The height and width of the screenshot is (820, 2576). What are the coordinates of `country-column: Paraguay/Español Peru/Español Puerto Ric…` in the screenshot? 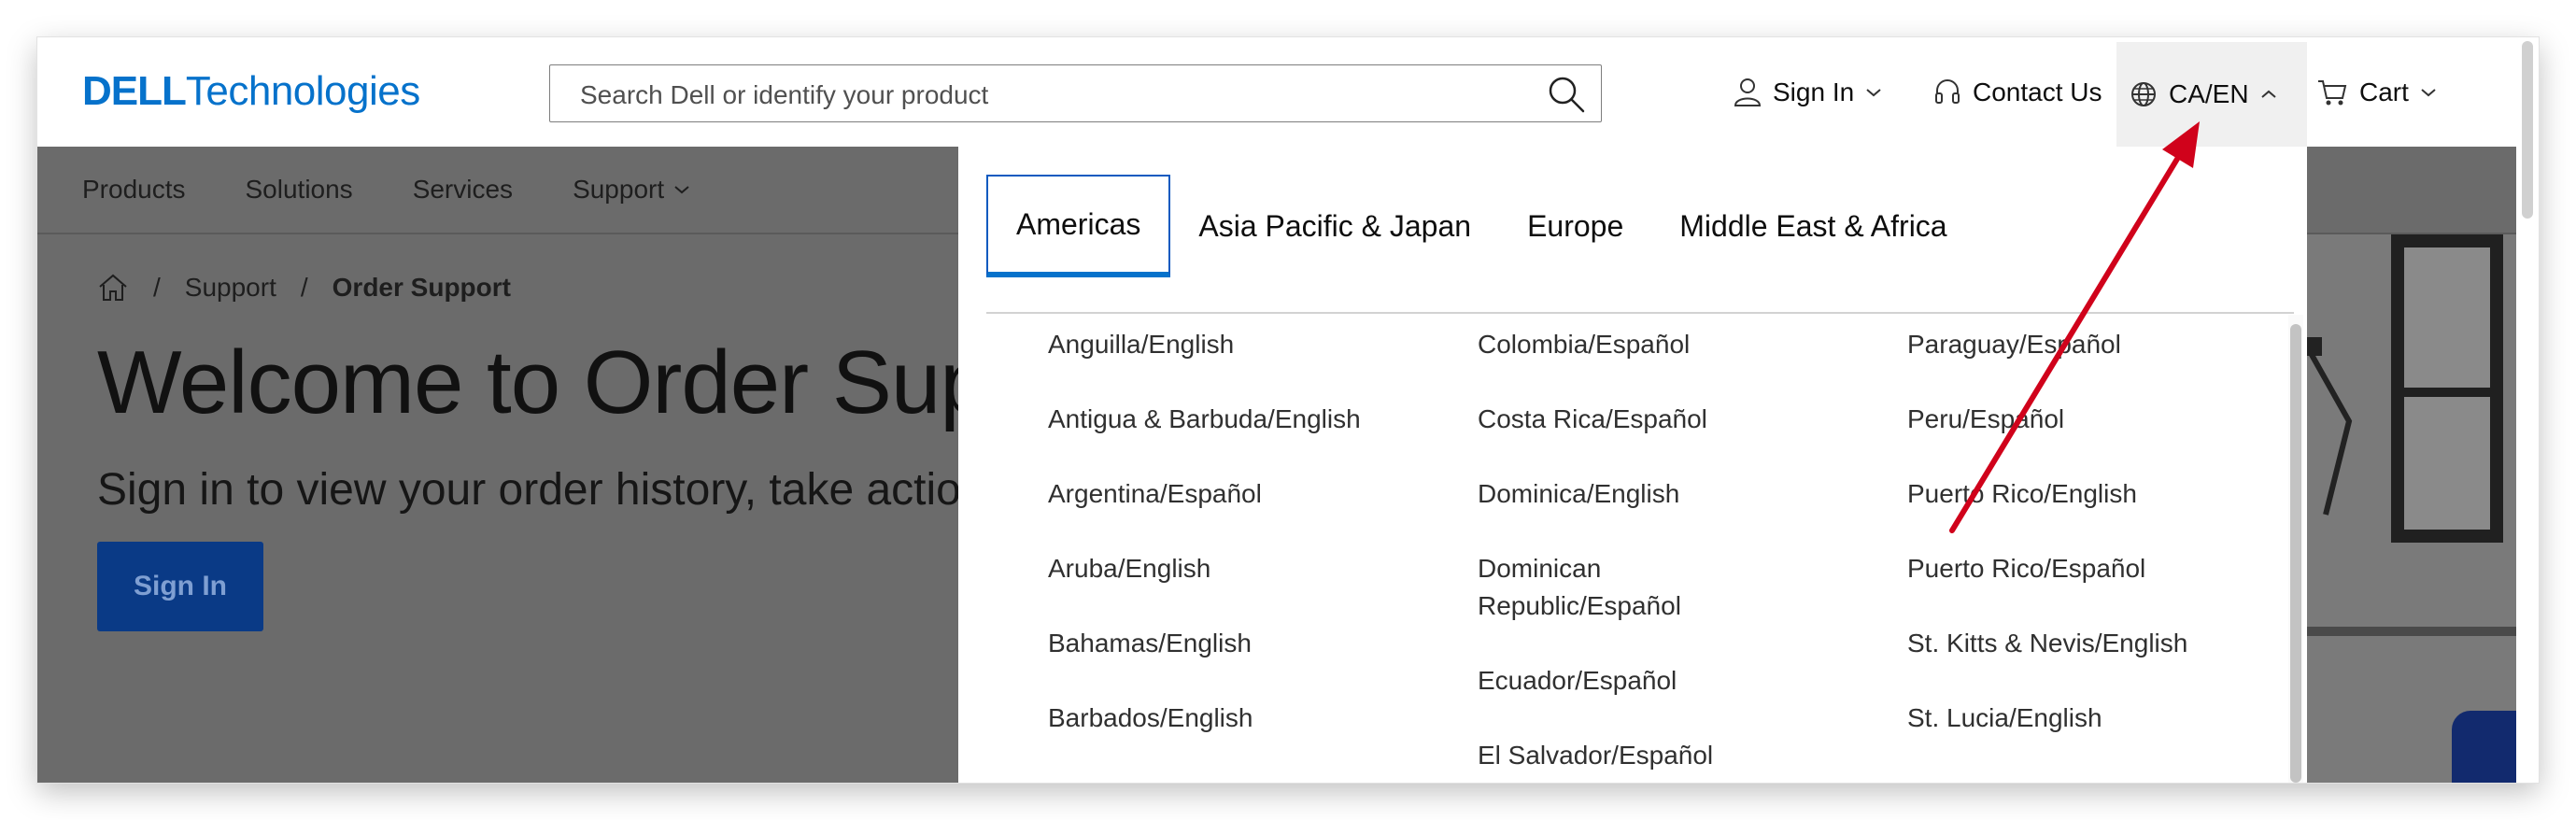 It's located at (2096, 549).